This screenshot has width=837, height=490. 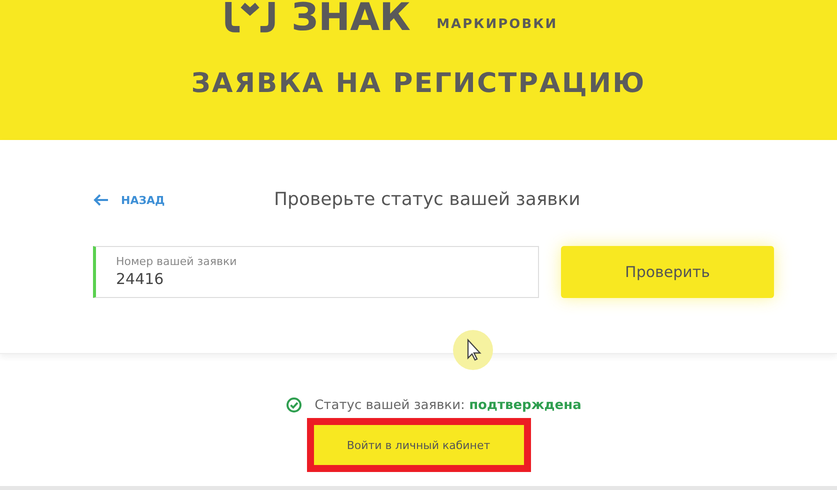 I want to click on cursor-icon, so click(x=473, y=350).